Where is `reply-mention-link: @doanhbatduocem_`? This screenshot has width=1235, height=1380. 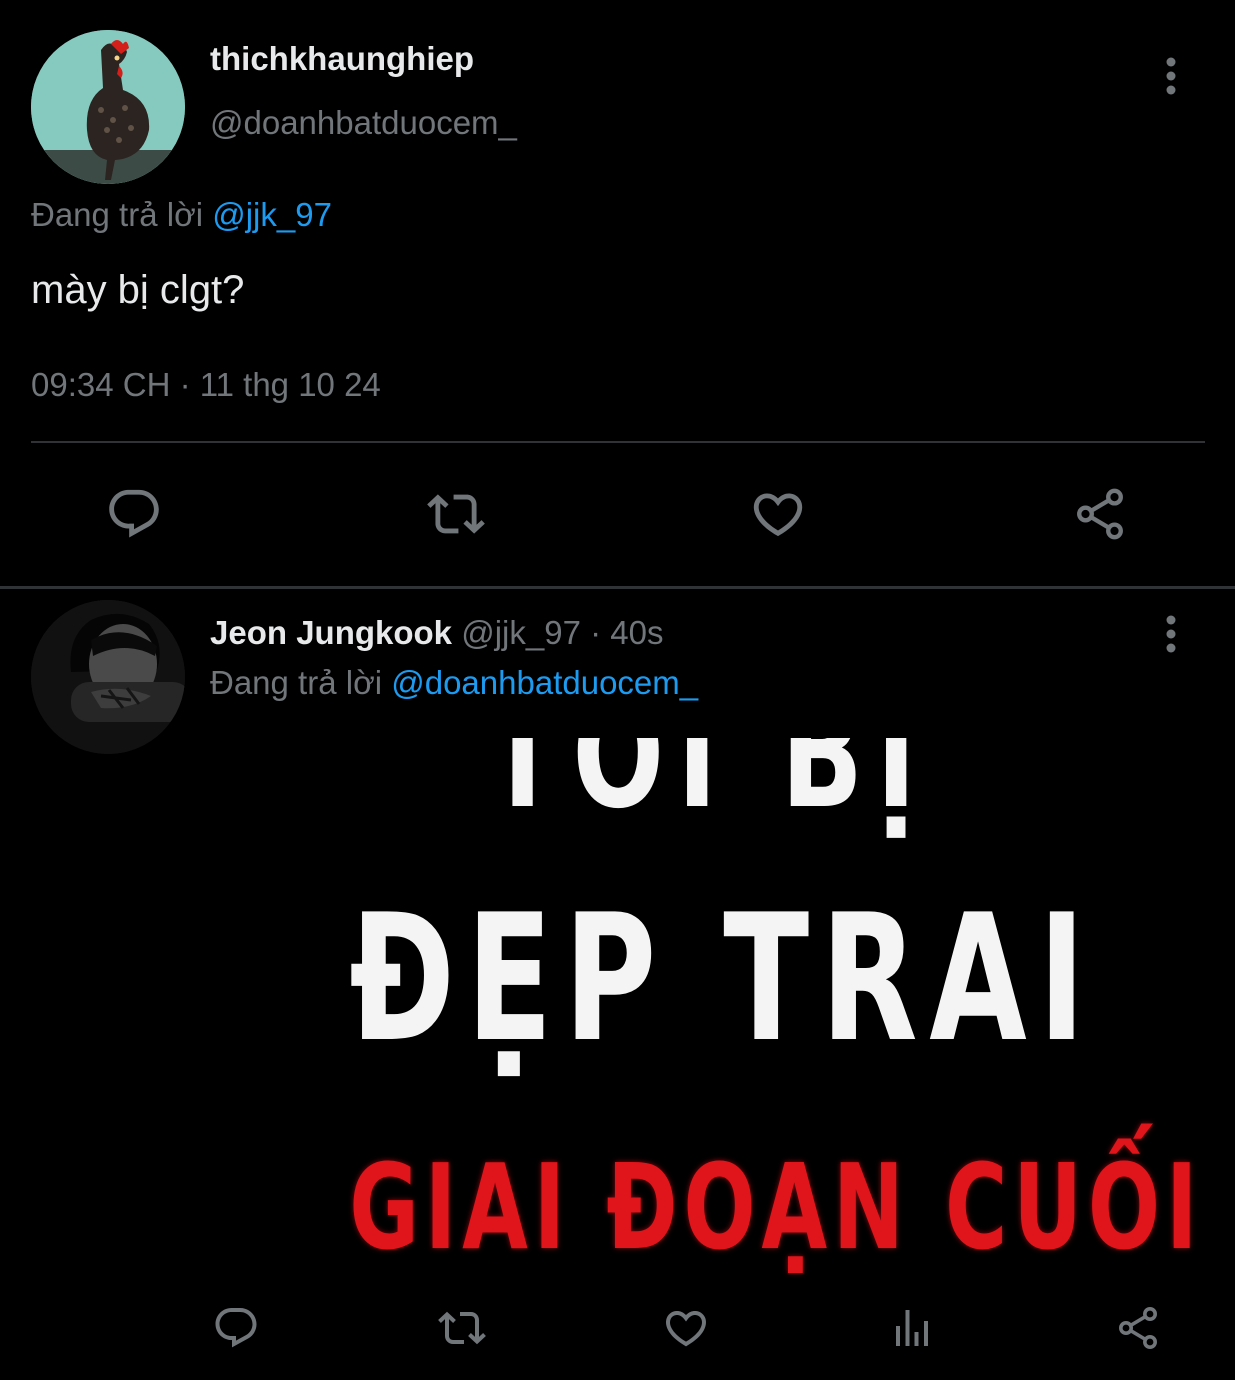 reply-mention-link: @doanhbatduocem_ is located at coordinates (544, 682).